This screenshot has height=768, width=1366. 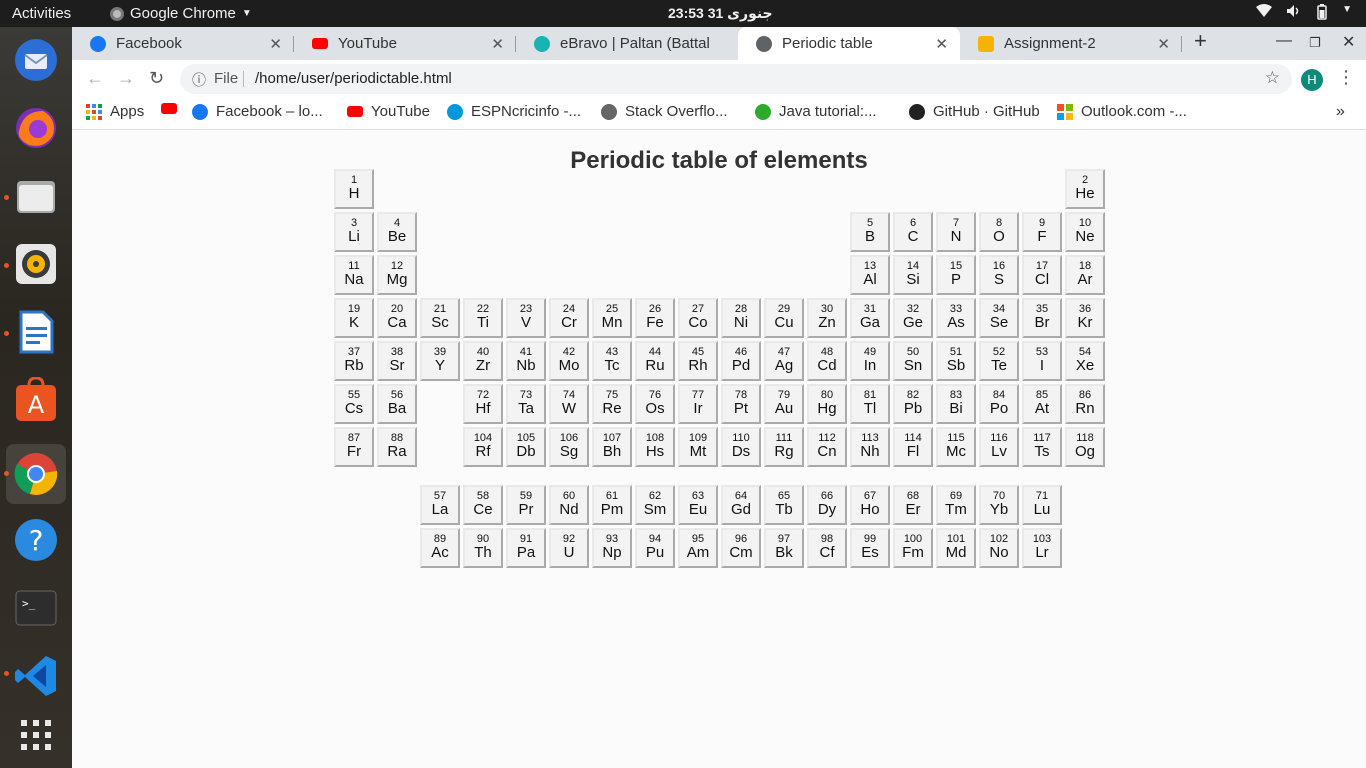 I want to click on element-symbol: H, so click(x=354, y=193).